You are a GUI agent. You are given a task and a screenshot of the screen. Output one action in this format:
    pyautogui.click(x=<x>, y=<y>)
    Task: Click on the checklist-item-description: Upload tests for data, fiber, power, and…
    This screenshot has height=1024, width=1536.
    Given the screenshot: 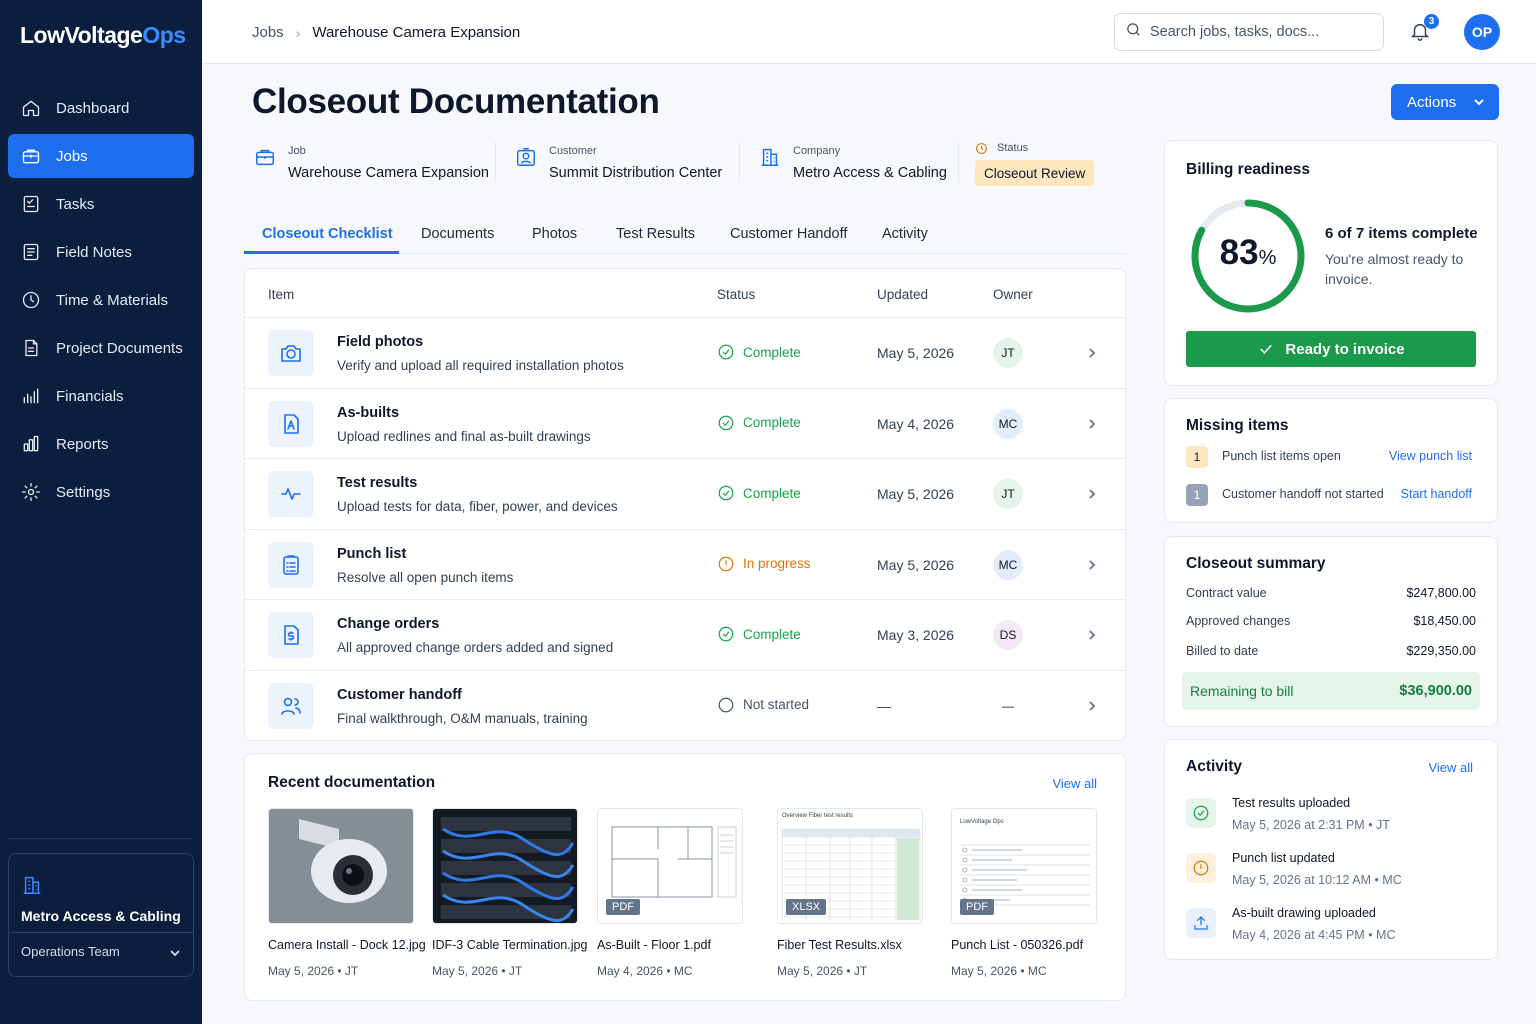 What is the action you would take?
    pyautogui.click(x=477, y=506)
    